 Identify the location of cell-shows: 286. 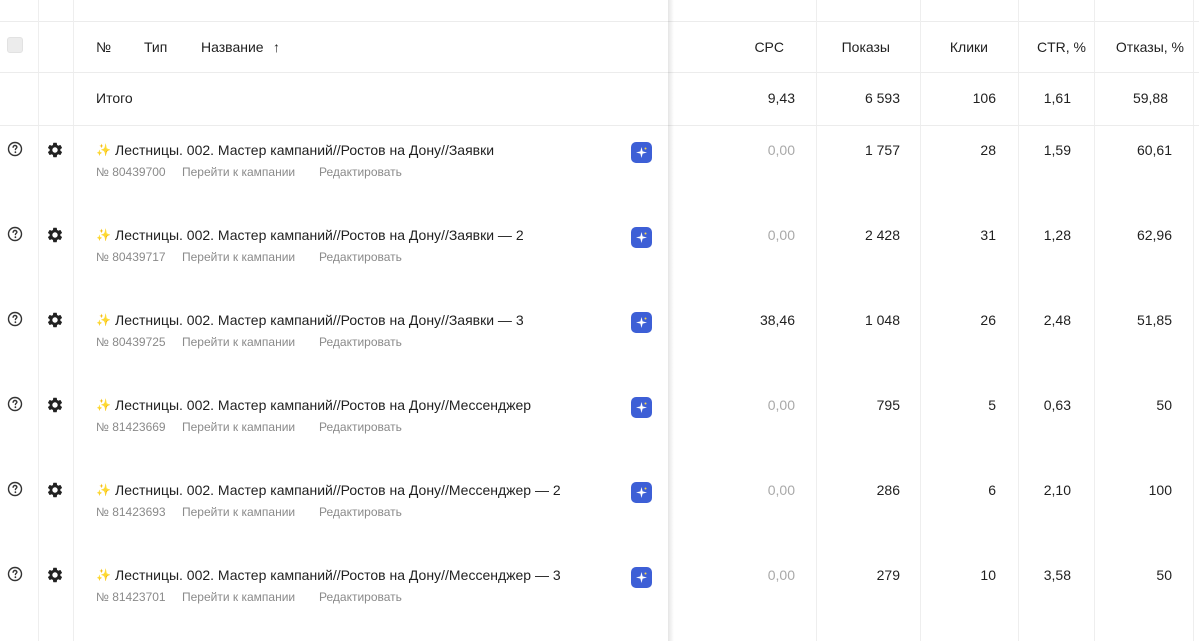
(888, 490).